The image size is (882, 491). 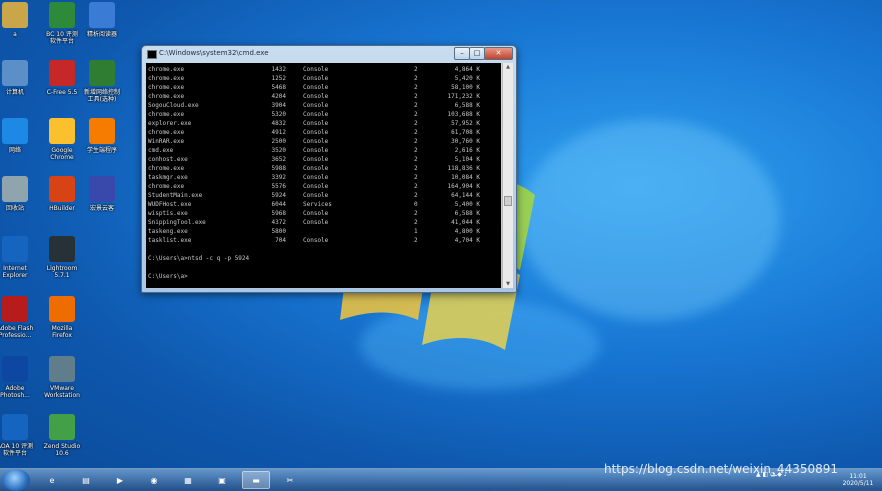 What do you see at coordinates (170, 204) in the screenshot?
I see `process-name: WUDFHost.exe` at bounding box center [170, 204].